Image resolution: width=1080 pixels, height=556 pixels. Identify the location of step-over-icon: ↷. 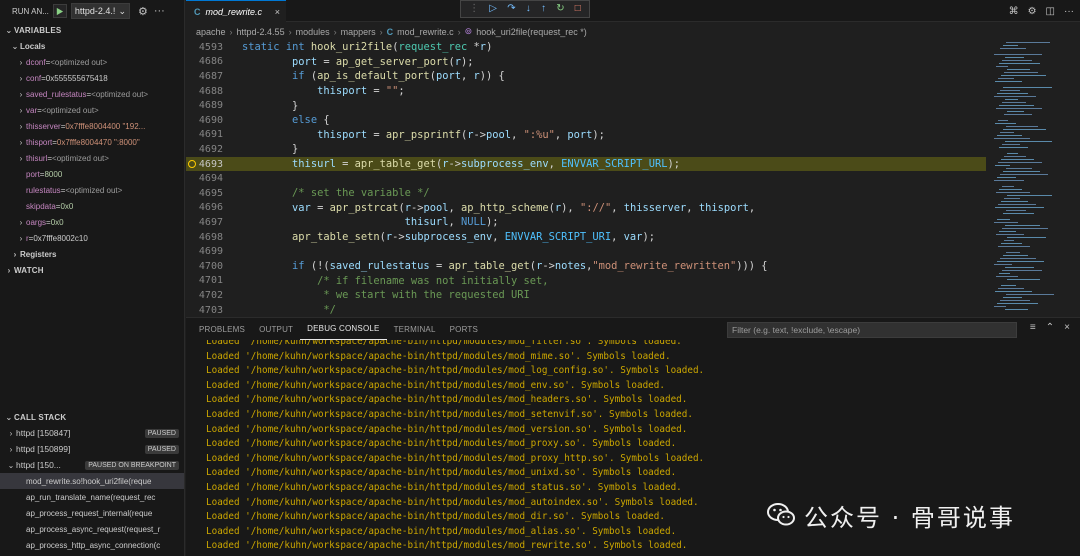
(511, 9).